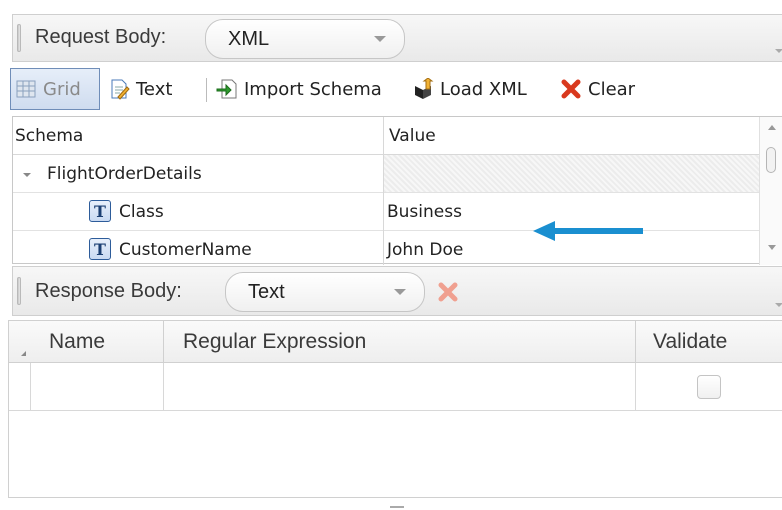 This screenshot has width=782, height=510. I want to click on text-view-button: Text, so click(140, 89).